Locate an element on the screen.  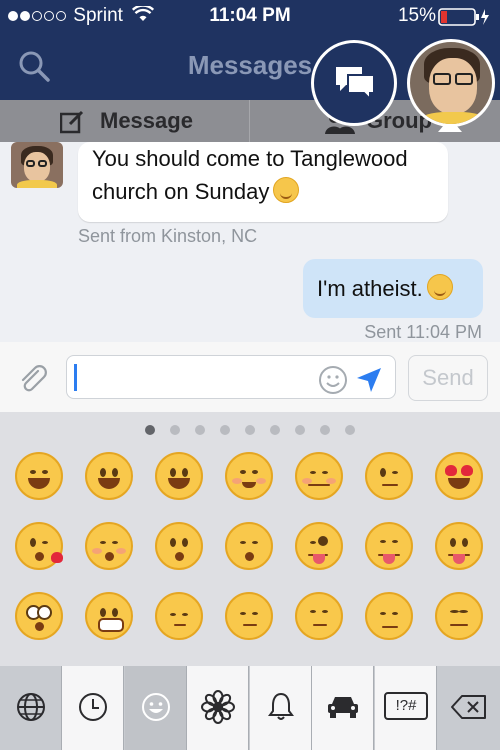
tongue-squint-emoji-icon is located at coordinates (389, 546).